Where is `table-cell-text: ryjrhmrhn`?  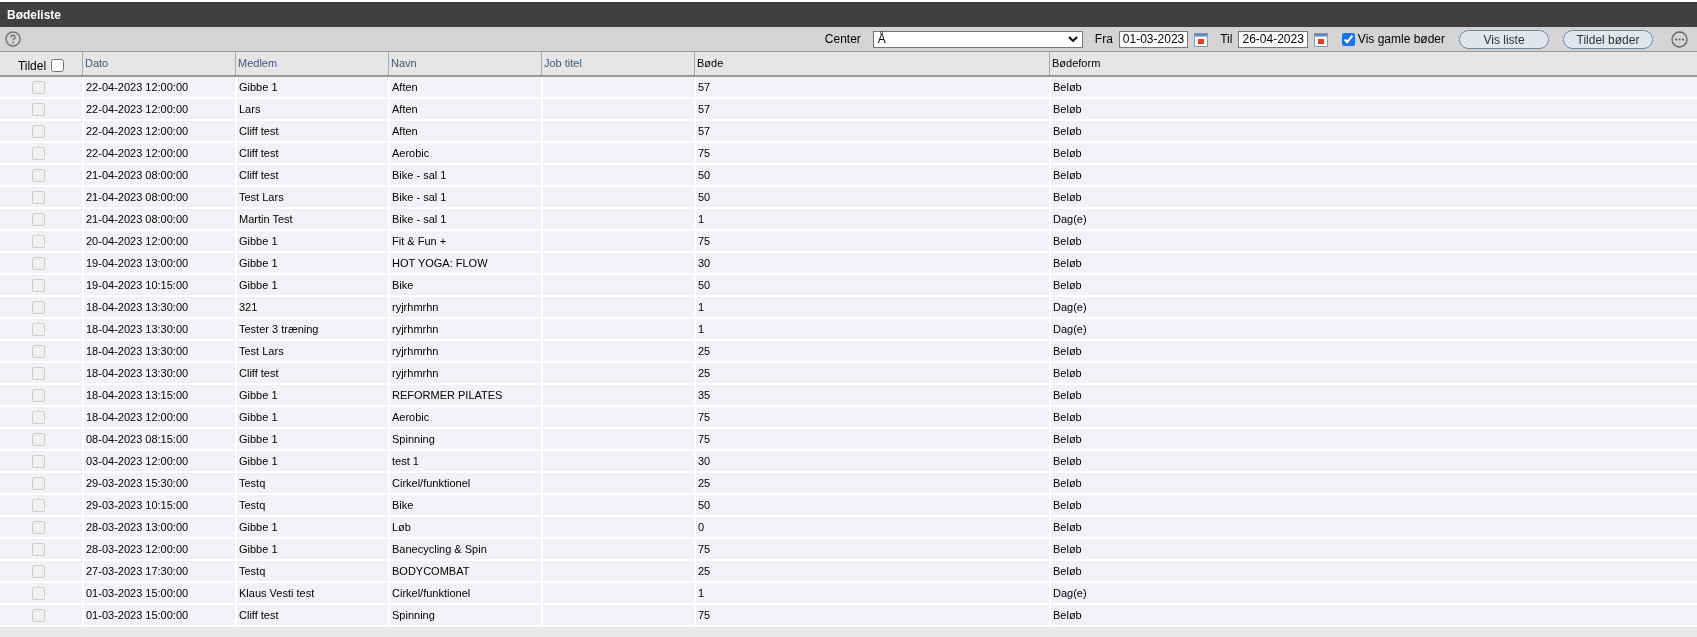 table-cell-text: ryjrhmrhn is located at coordinates (415, 307).